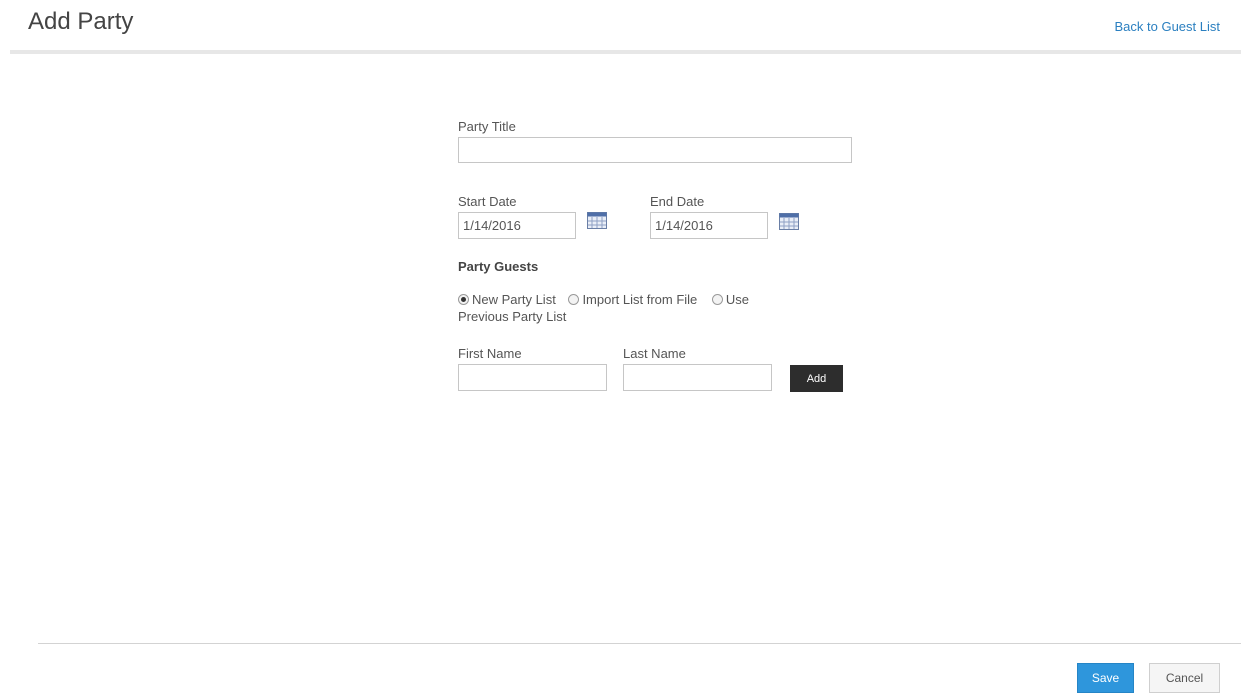  Describe the element at coordinates (654, 353) in the screenshot. I see `last-name-label: Last Name` at that location.